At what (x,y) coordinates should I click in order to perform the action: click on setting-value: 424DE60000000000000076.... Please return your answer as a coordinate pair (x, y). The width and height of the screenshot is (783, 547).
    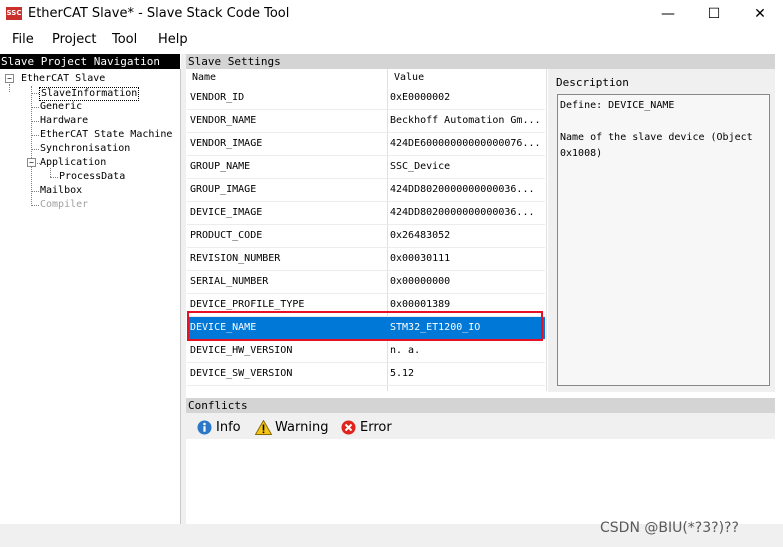
    Looking at the image, I should click on (466, 144).